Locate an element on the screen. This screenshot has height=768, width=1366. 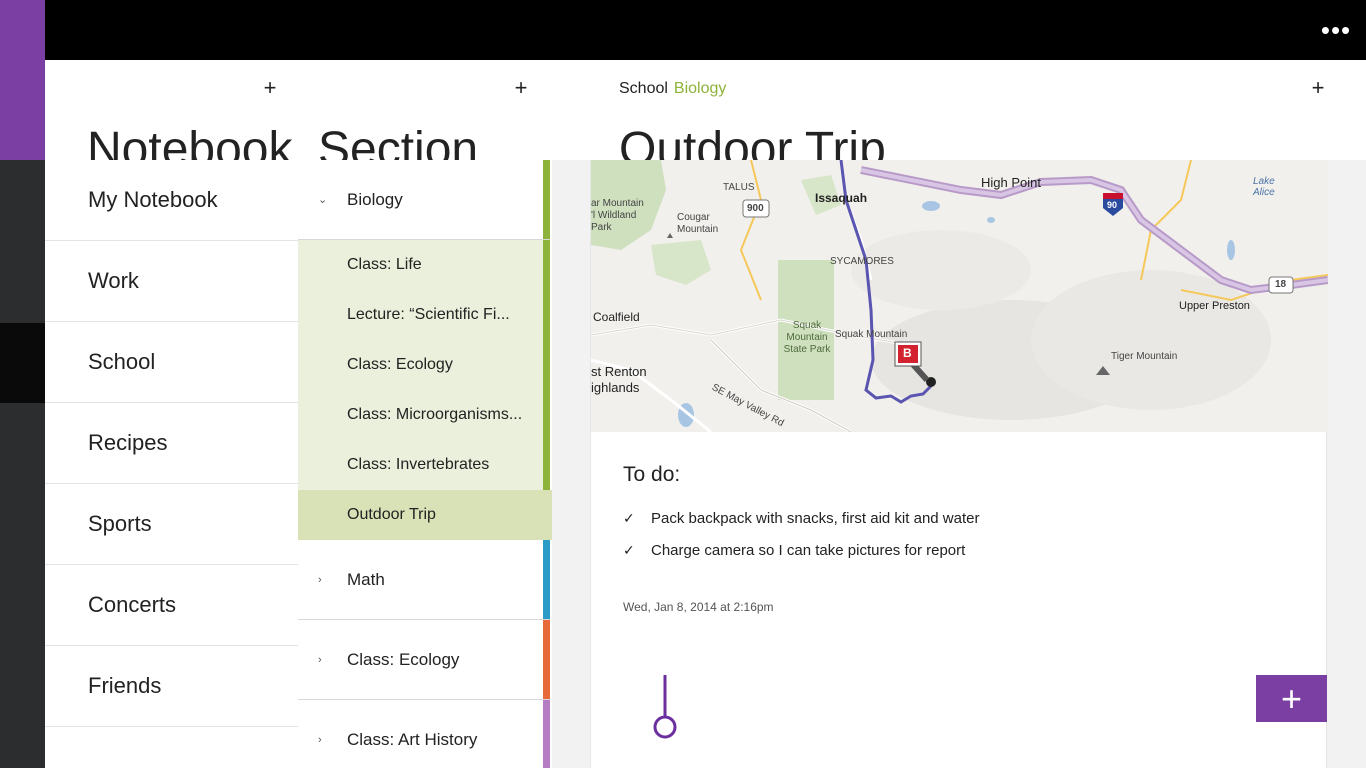
section-math: › Math is located at coordinates (424, 580).